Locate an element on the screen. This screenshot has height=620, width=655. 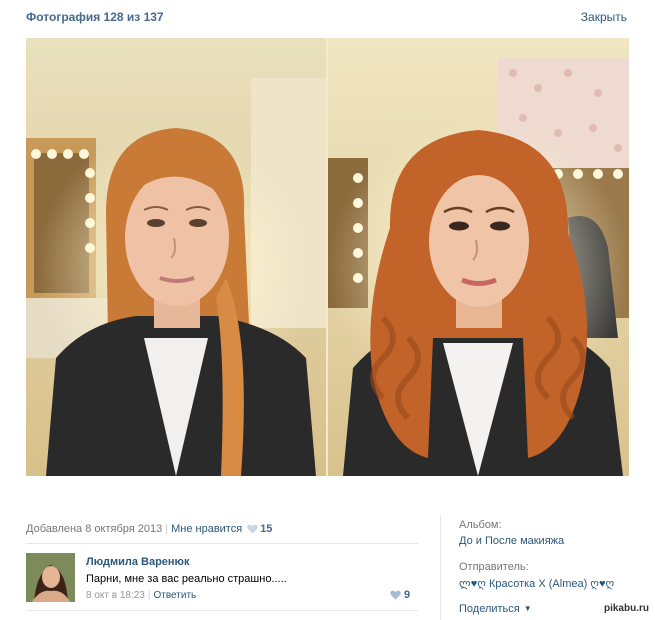
like-link: Мне нравится is located at coordinates (206, 529).